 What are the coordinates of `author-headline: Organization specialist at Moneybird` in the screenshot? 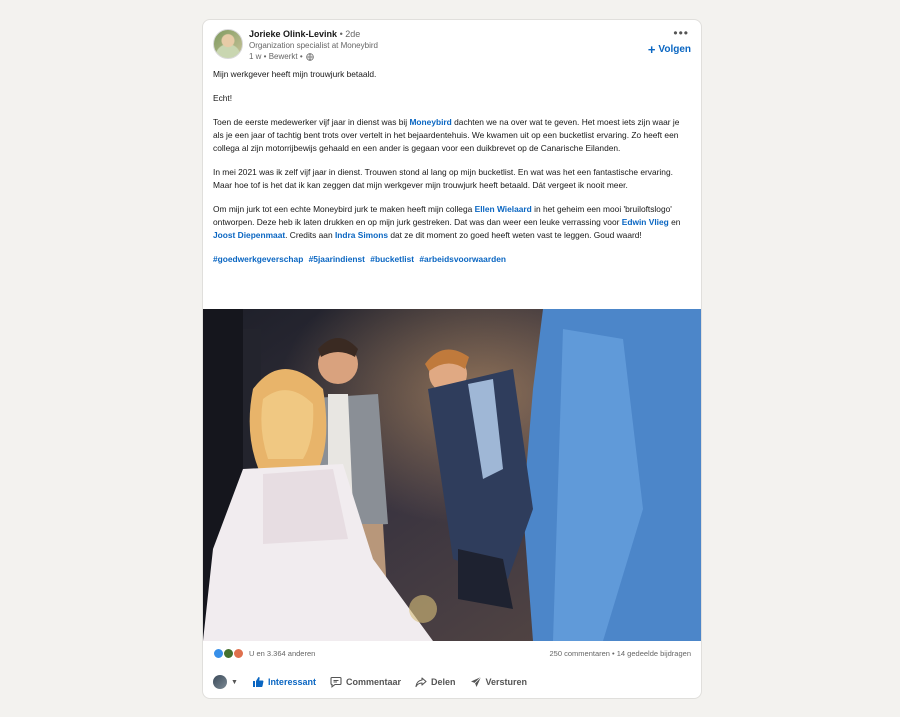 It's located at (313, 45).